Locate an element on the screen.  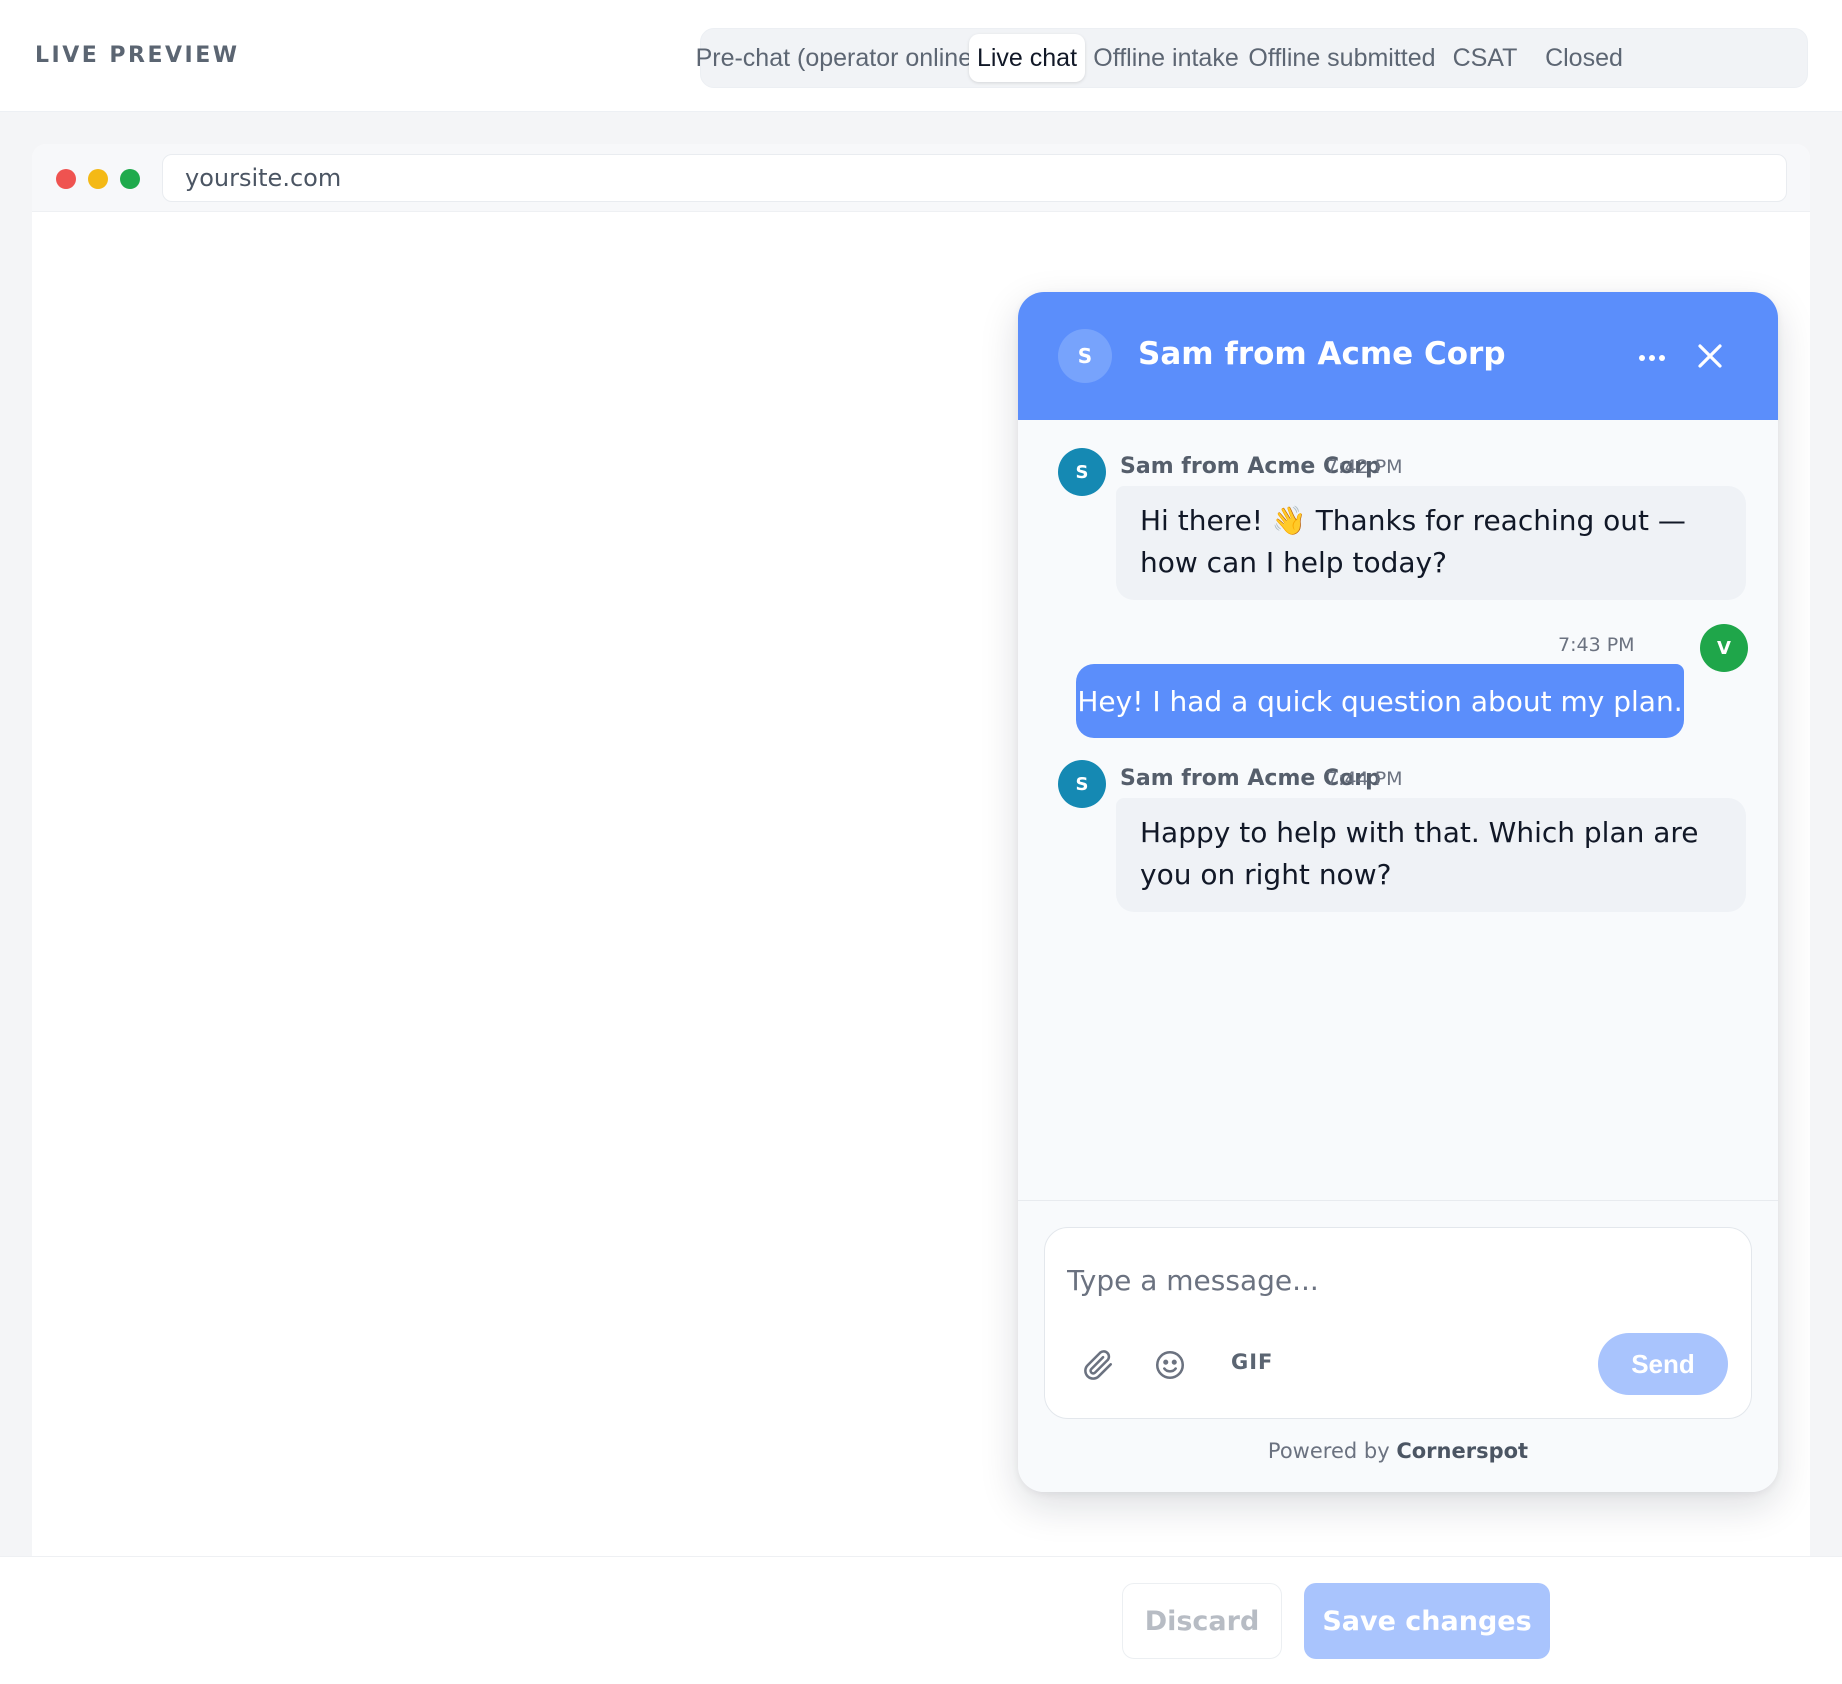
message-time: 7:43 PM is located at coordinates (1596, 645).